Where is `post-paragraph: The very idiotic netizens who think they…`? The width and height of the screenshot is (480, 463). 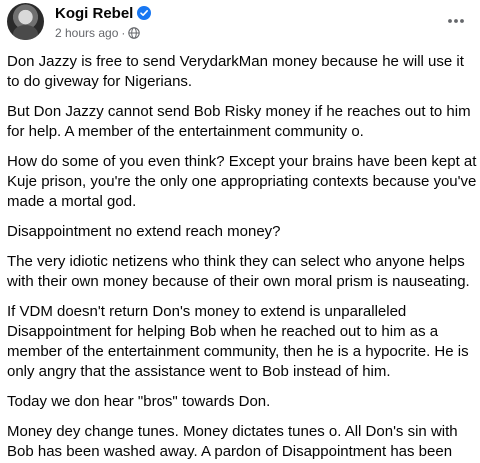
post-paragraph: The very idiotic netizens who think they… is located at coordinates (238, 271).